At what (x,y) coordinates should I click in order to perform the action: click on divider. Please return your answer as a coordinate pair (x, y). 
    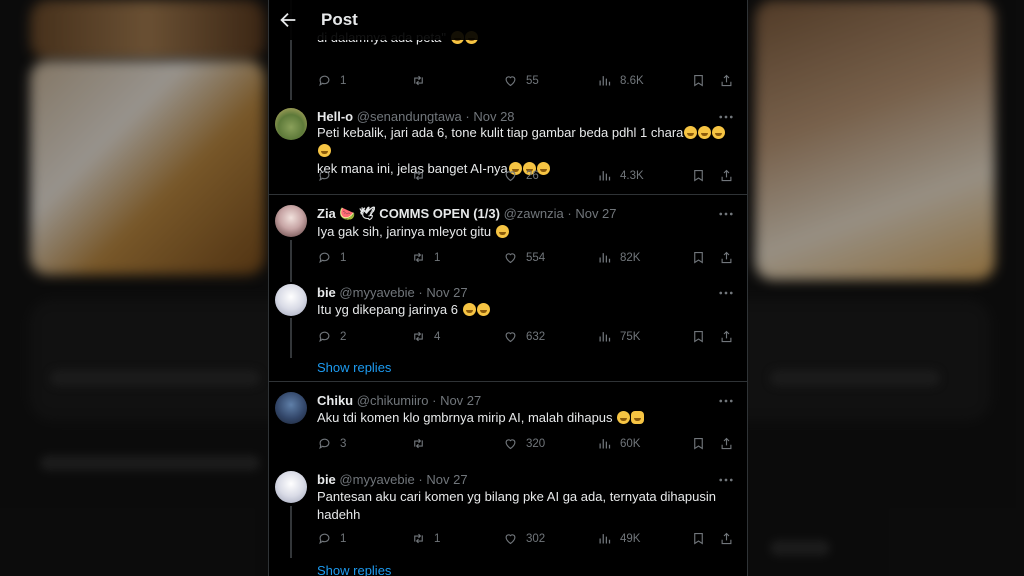
    Looking at the image, I should click on (508, 194).